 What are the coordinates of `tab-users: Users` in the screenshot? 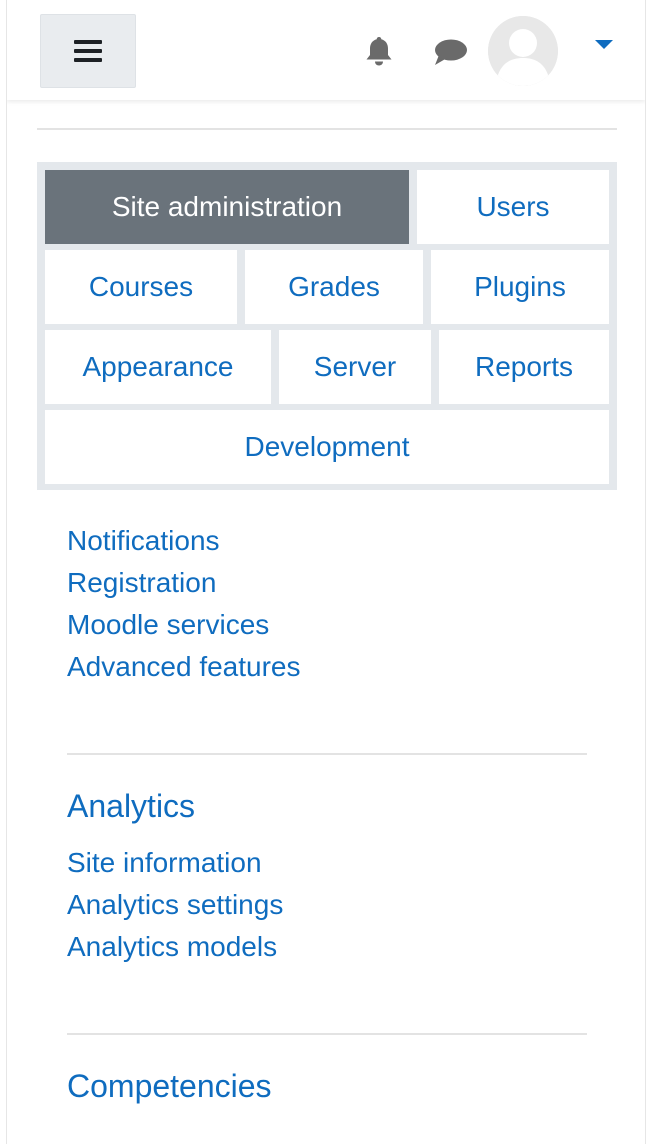 It's located at (513, 207).